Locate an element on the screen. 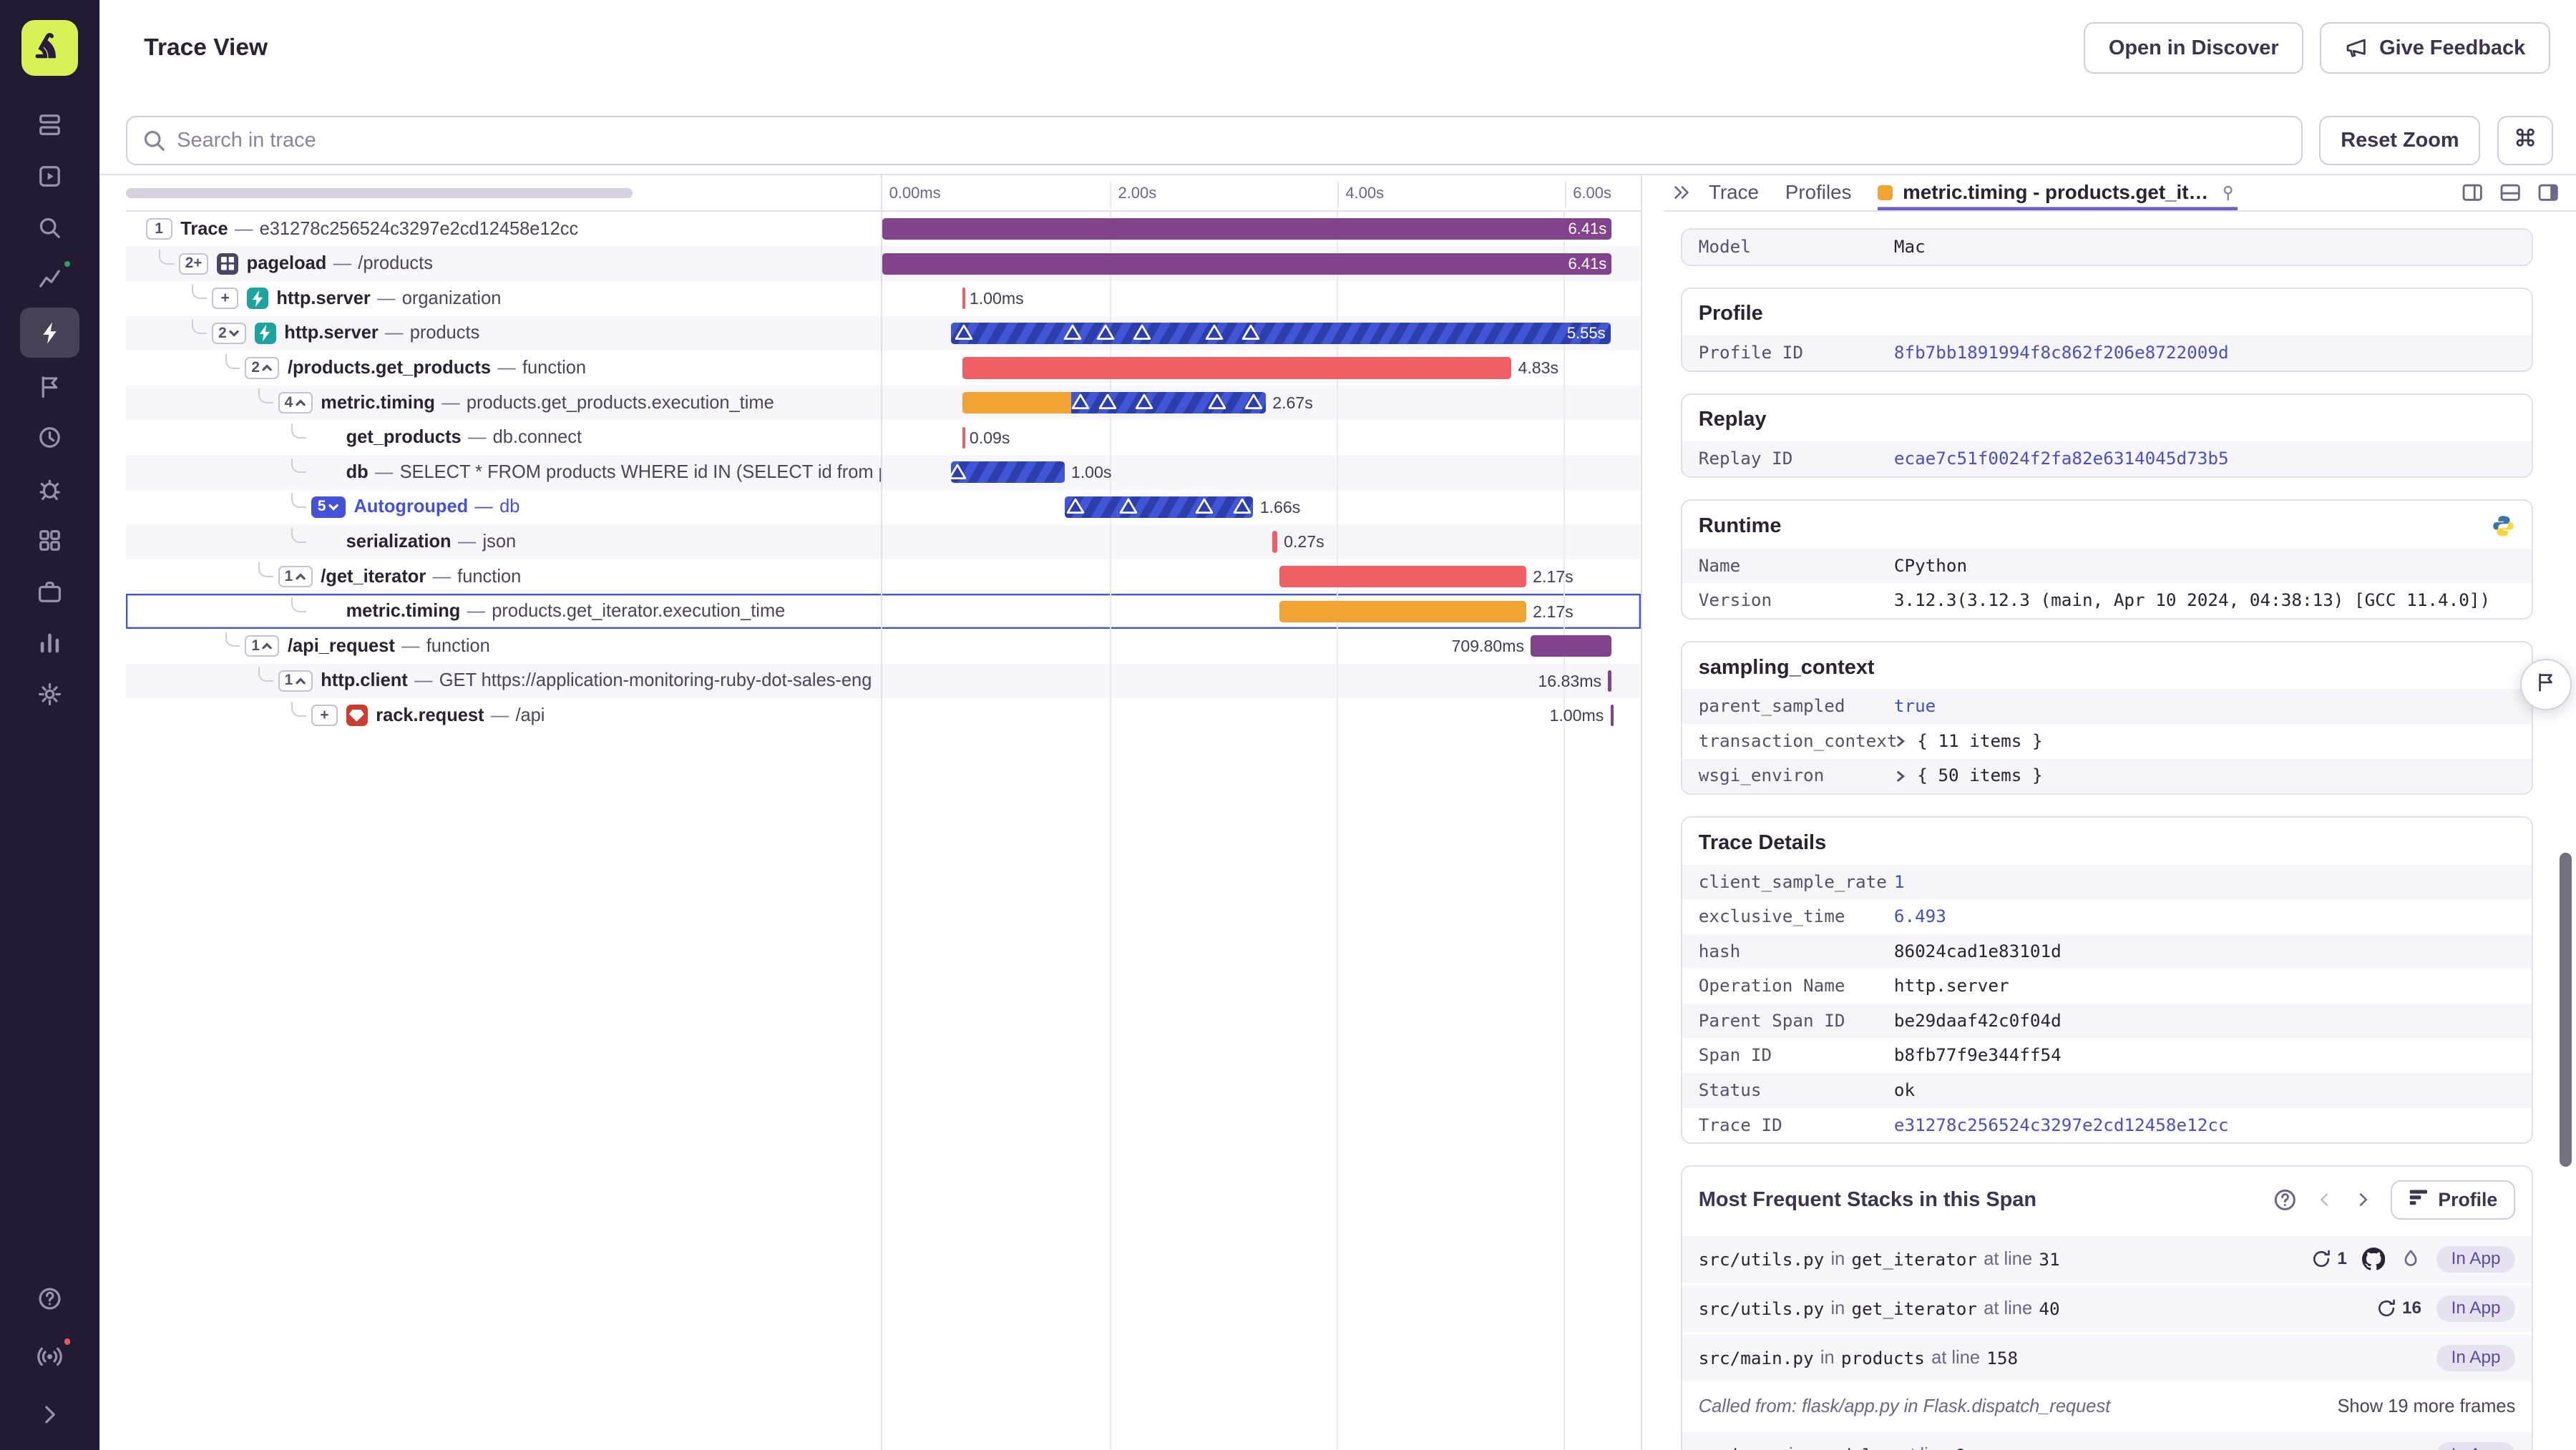 Image resolution: width=2576 pixels, height=1450 pixels. detail-value: { 50 items } is located at coordinates (1979, 776).